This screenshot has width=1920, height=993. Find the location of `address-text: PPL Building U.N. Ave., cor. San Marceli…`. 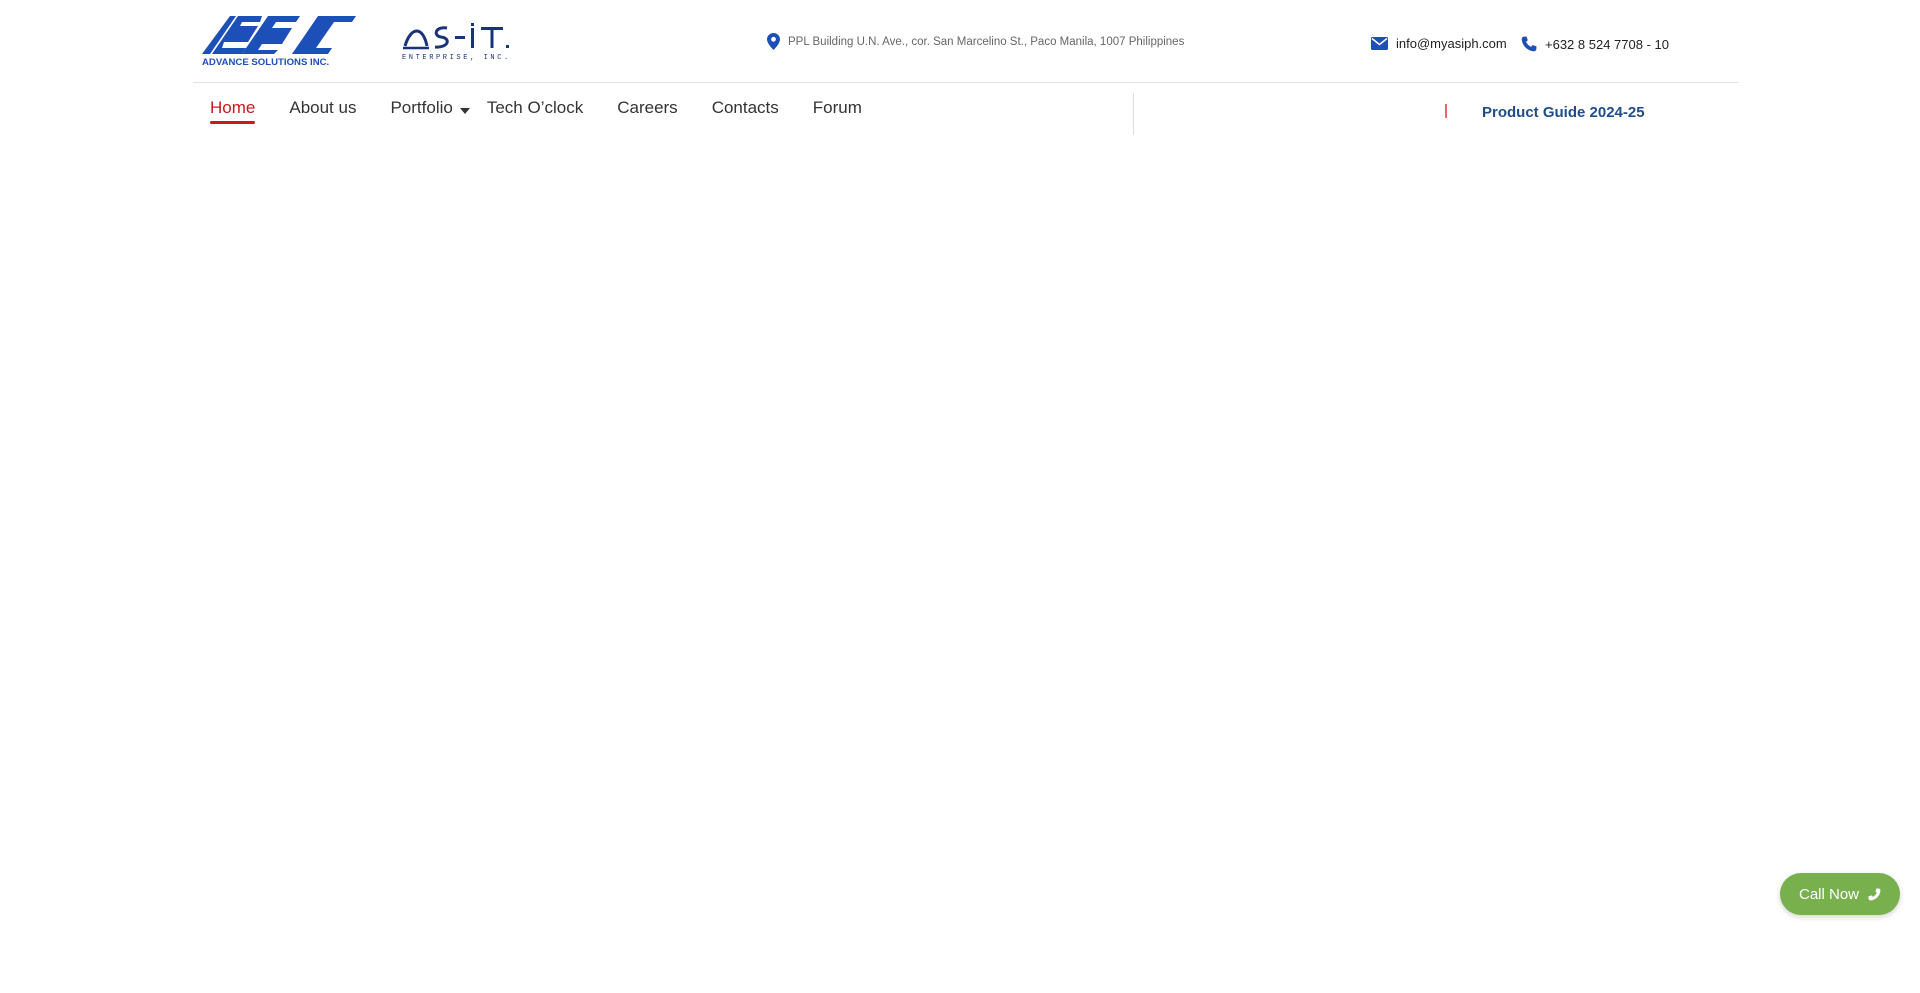

address-text: PPL Building U.N. Ave., cor. San Marceli… is located at coordinates (986, 41).